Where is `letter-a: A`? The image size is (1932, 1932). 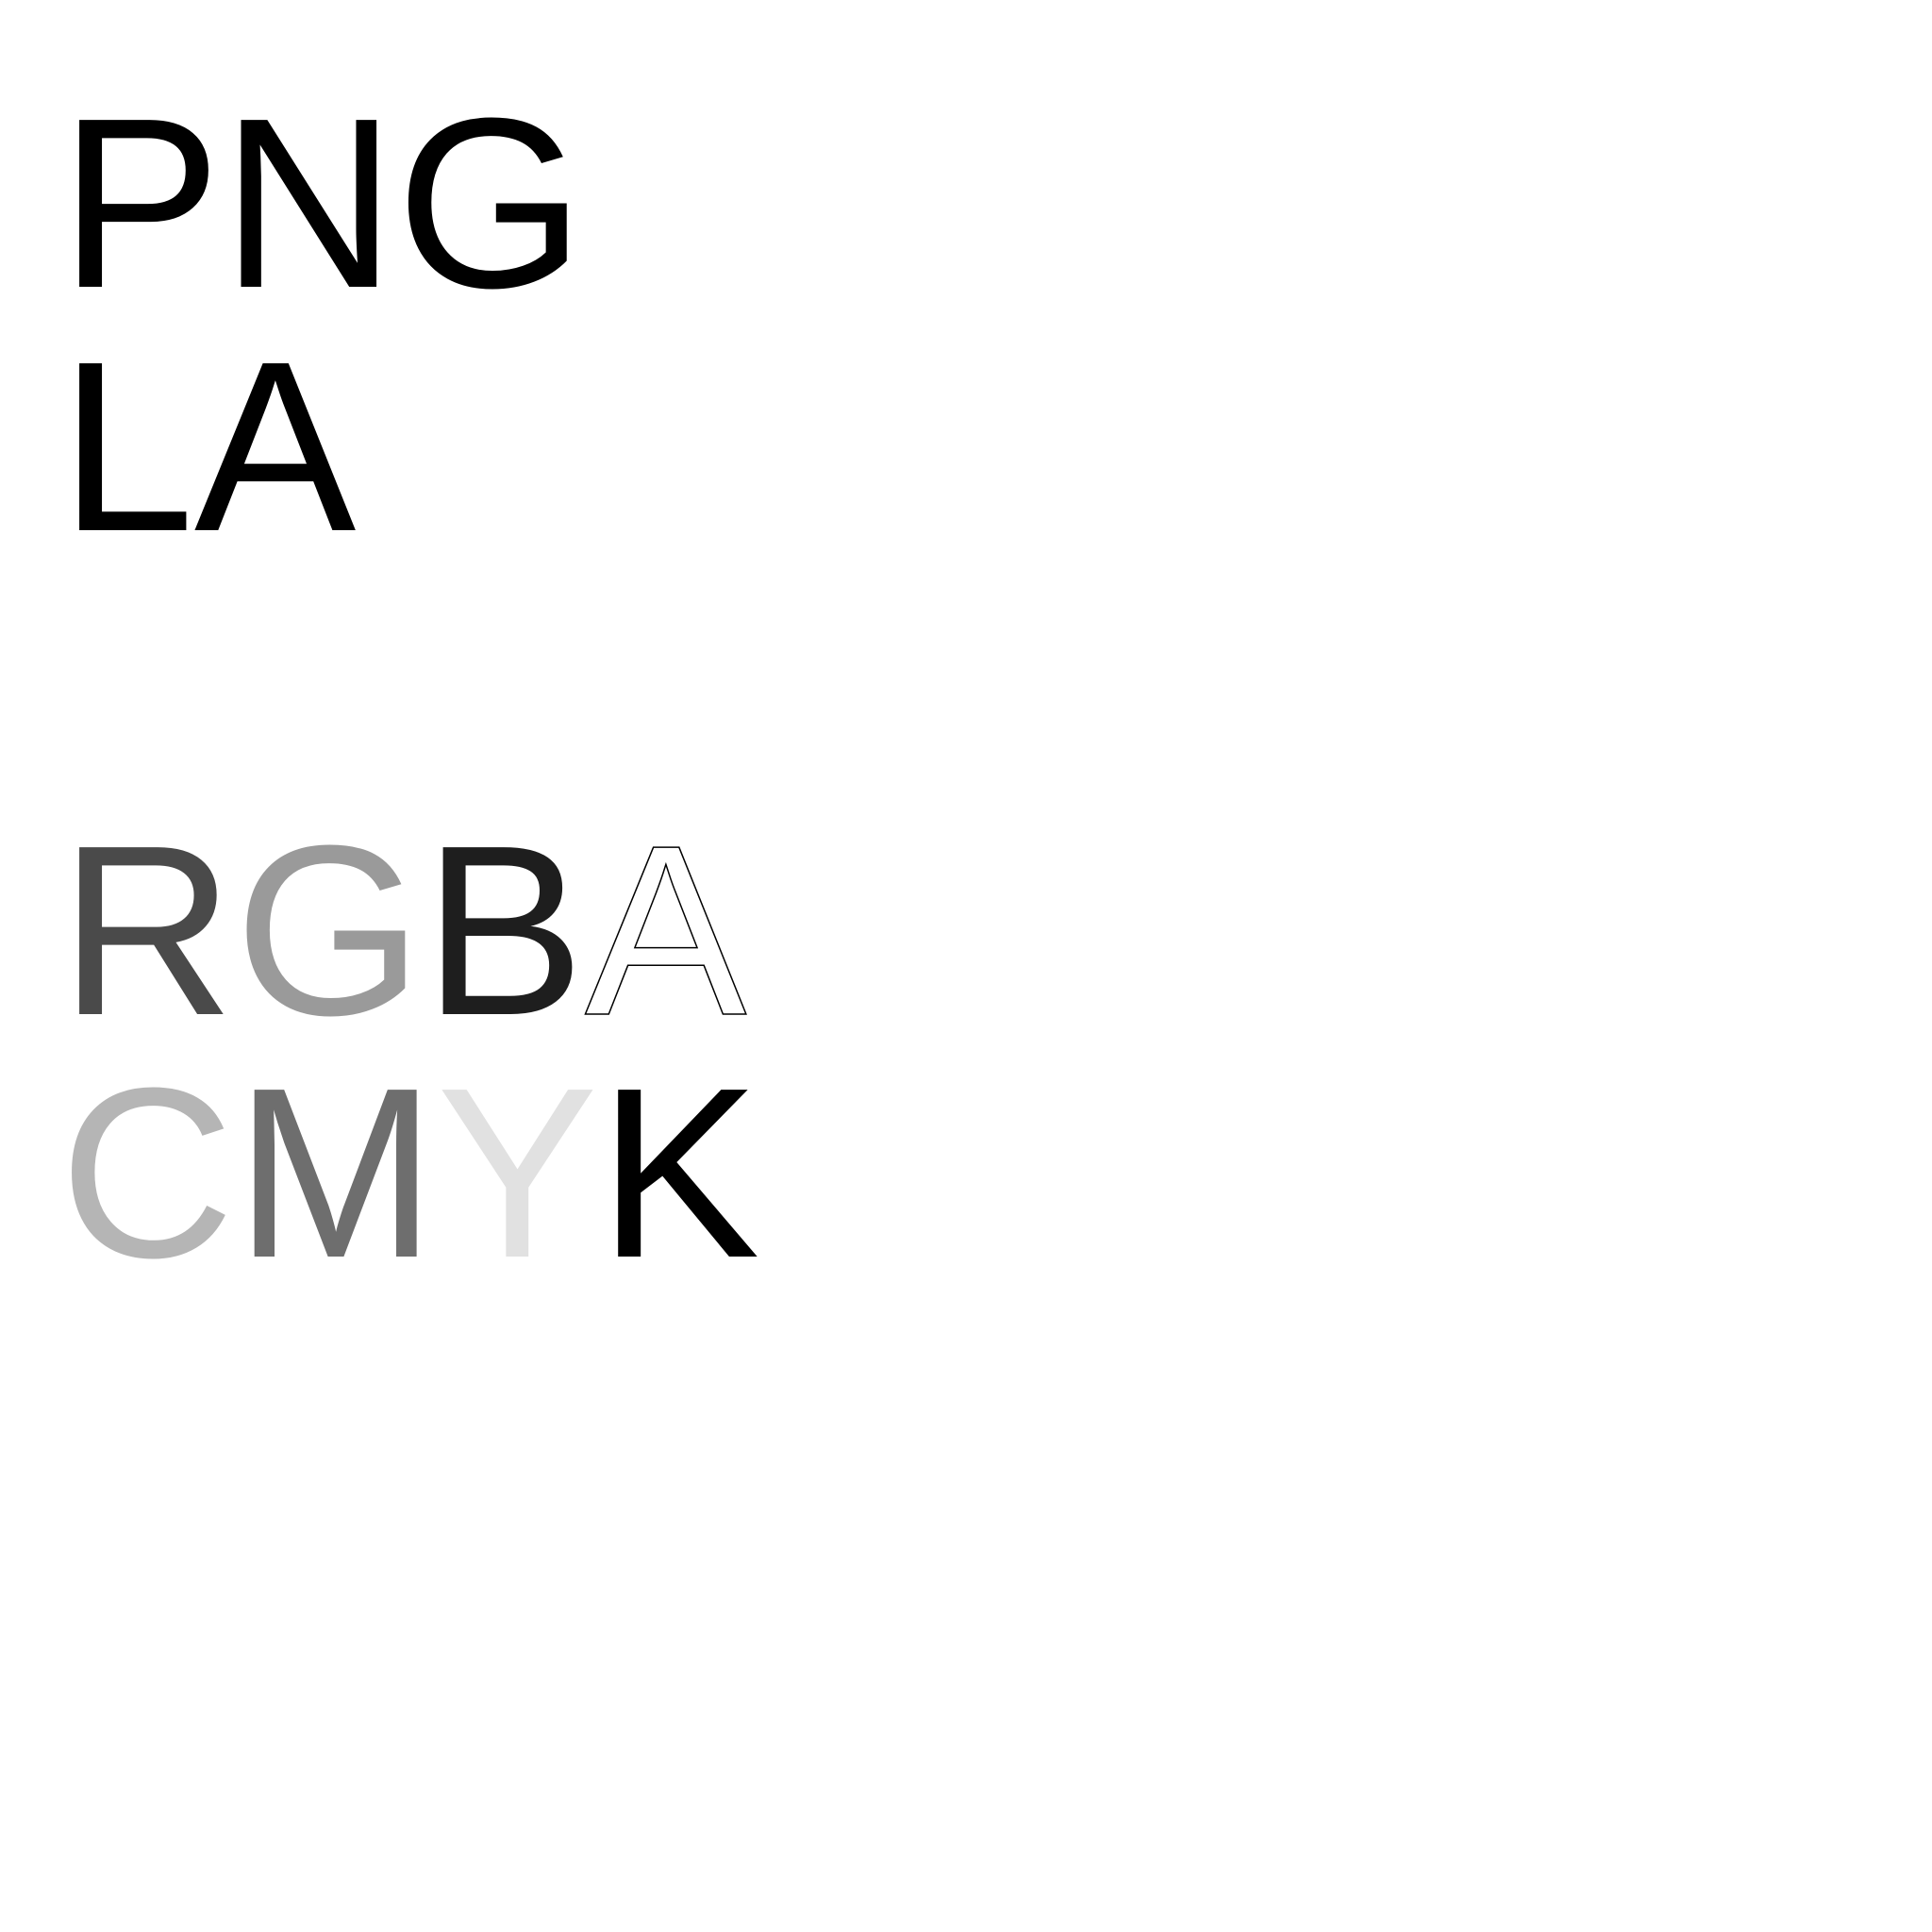 letter-a: A is located at coordinates (665, 931).